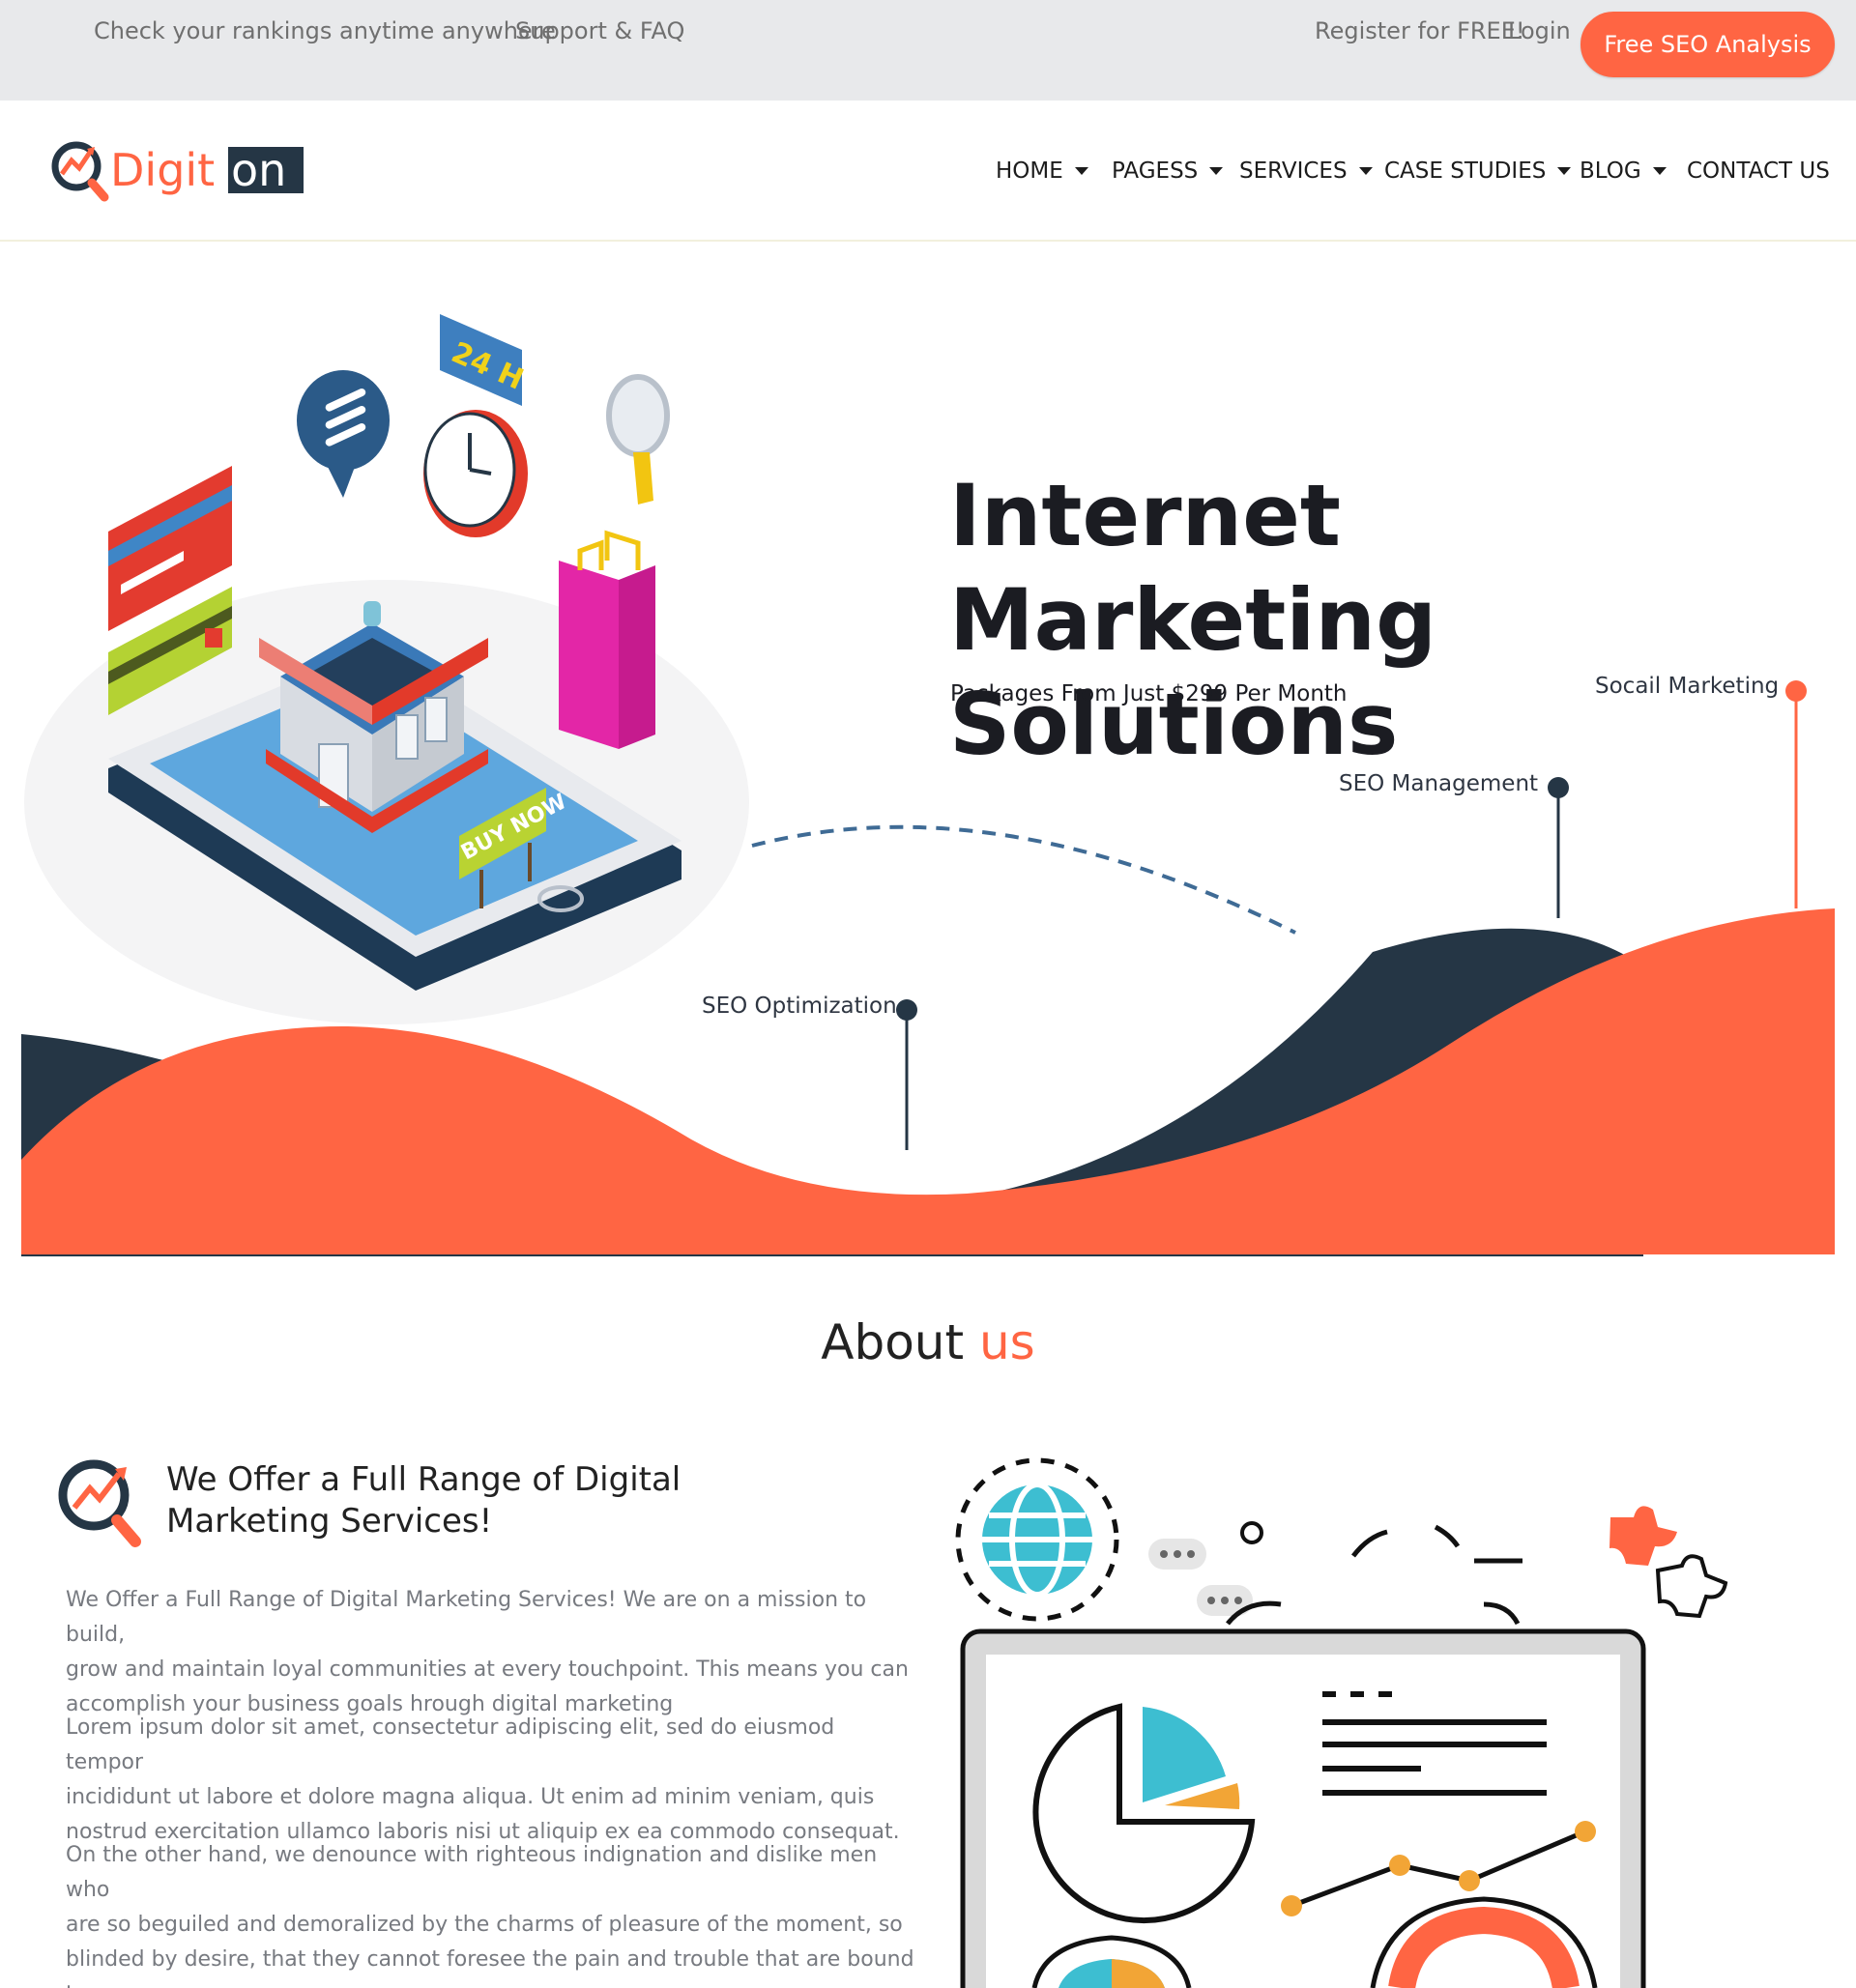  Describe the element at coordinates (1610, 171) in the screenshot. I see `nav-blog-label: BLOG` at that location.